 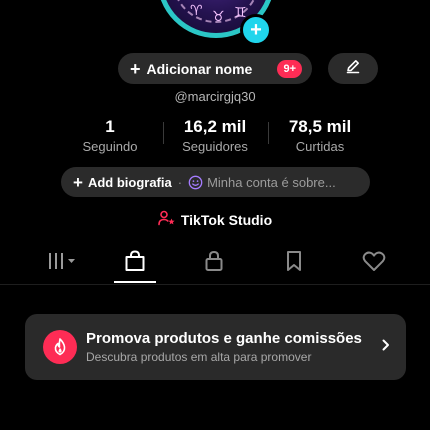 I want to click on add-avatar-button: +, so click(x=256, y=30).